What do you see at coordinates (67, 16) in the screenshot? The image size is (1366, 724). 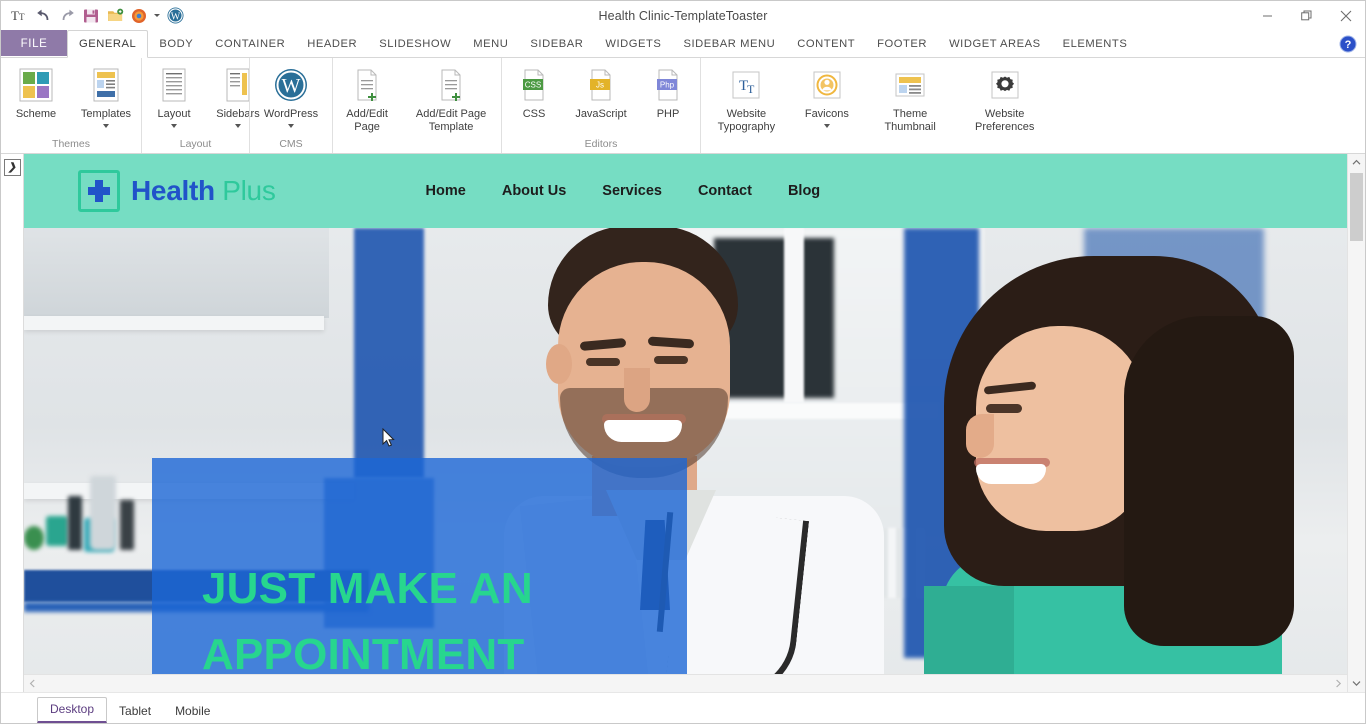 I see `redo-icon` at bounding box center [67, 16].